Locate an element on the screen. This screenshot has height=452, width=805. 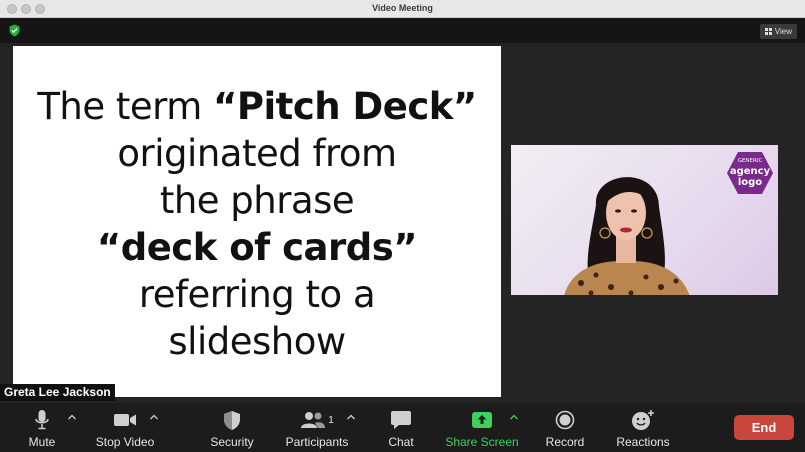
stop-video-label: Stop Video is located at coordinates (125, 442).